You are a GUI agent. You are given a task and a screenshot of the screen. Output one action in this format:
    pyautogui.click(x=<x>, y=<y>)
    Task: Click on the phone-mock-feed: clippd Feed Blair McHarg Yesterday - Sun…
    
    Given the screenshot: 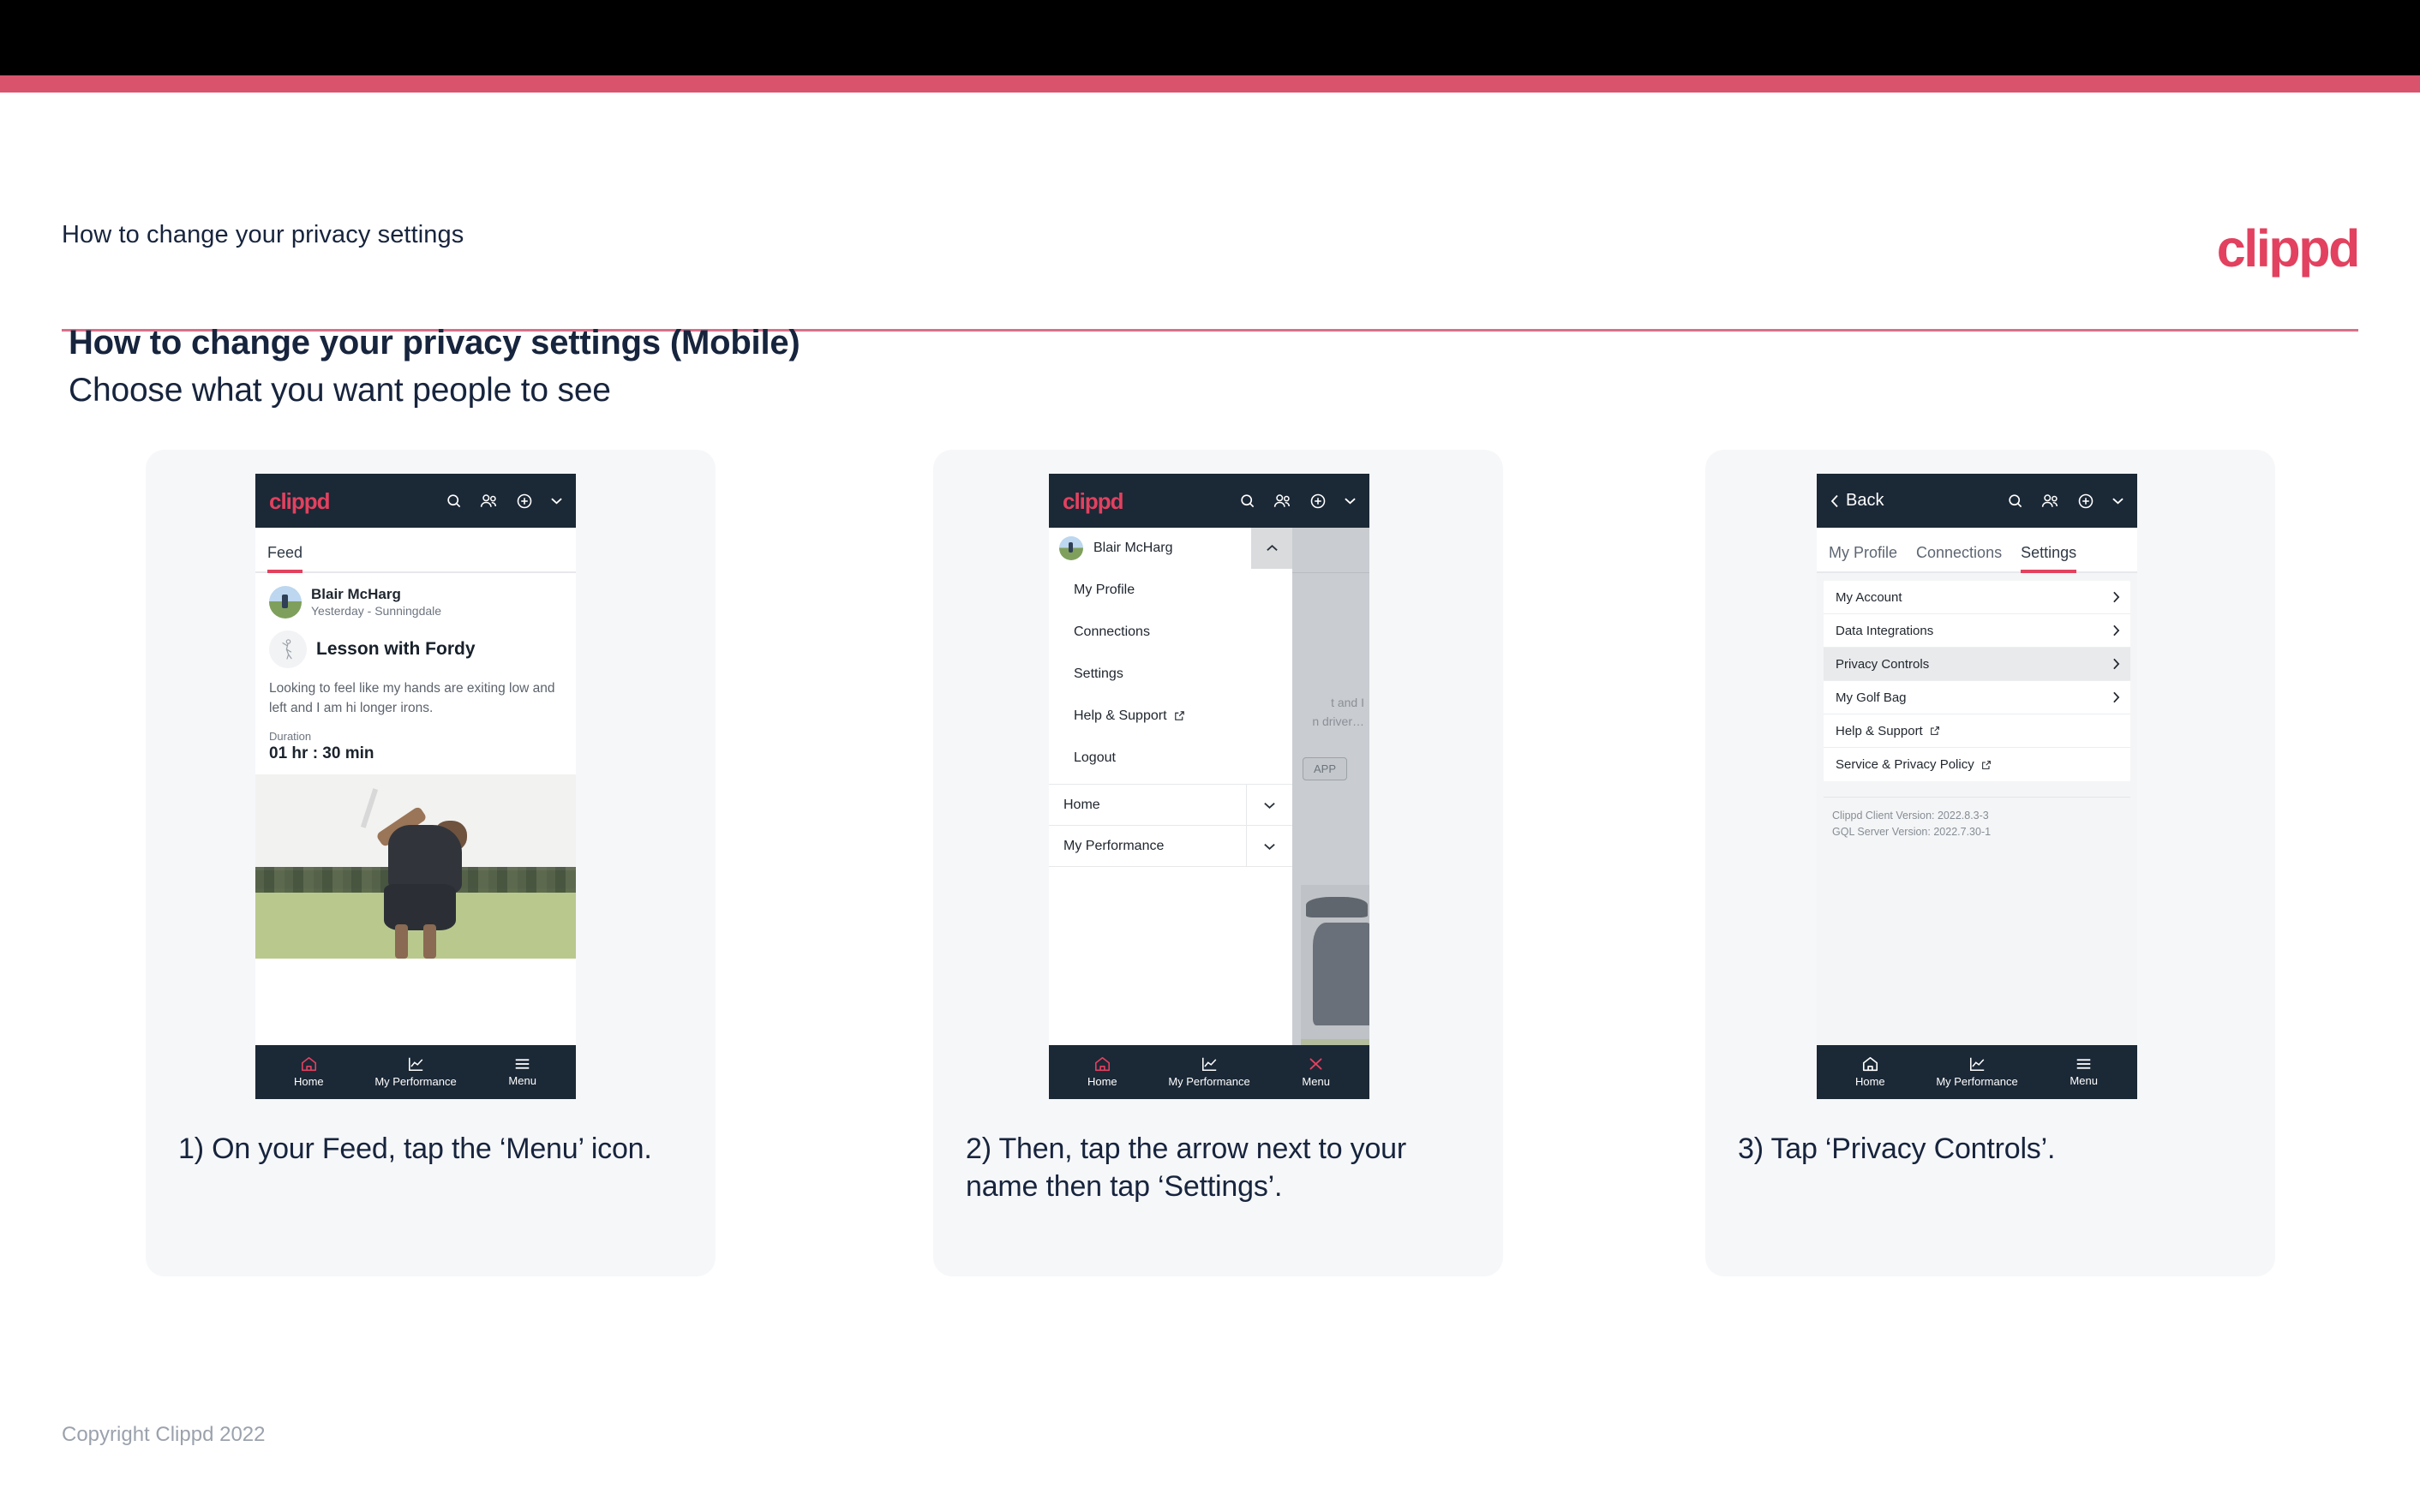 What is the action you would take?
    pyautogui.click(x=415, y=786)
    